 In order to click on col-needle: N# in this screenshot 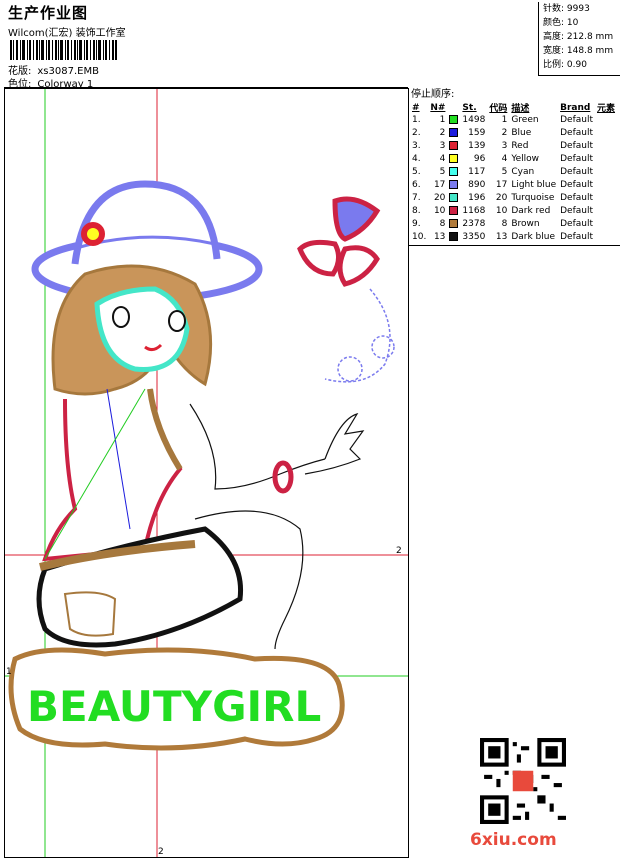, I will do `click(438, 107)`.